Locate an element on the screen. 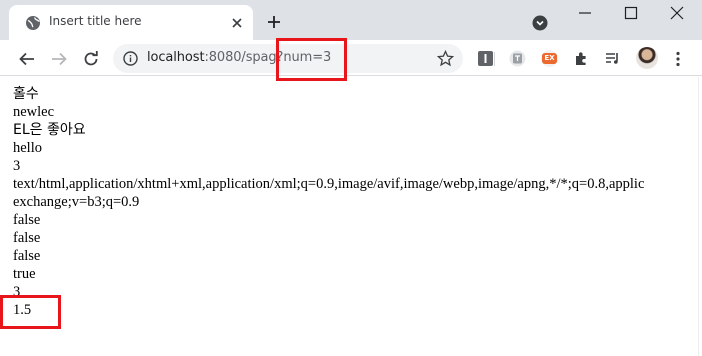  content-line: true is located at coordinates (24, 274).